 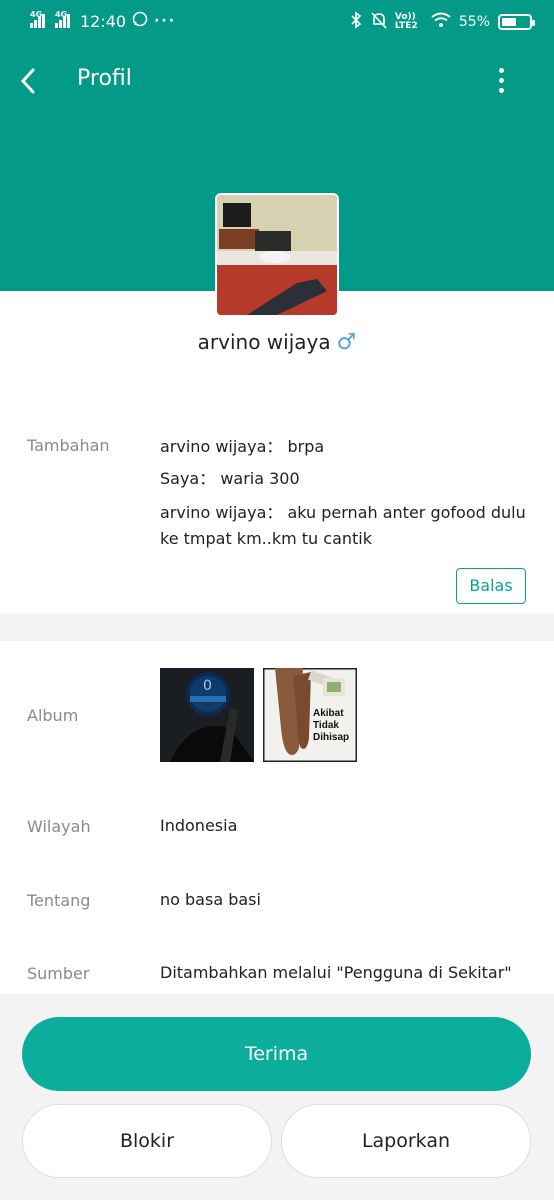 What do you see at coordinates (59, 900) in the screenshot?
I see `tentang-label: Tentang` at bounding box center [59, 900].